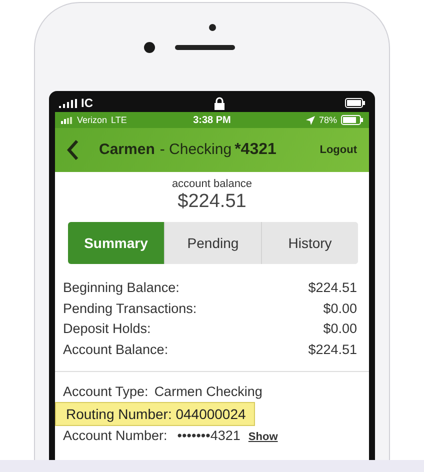  I want to click on back-button, so click(73, 150).